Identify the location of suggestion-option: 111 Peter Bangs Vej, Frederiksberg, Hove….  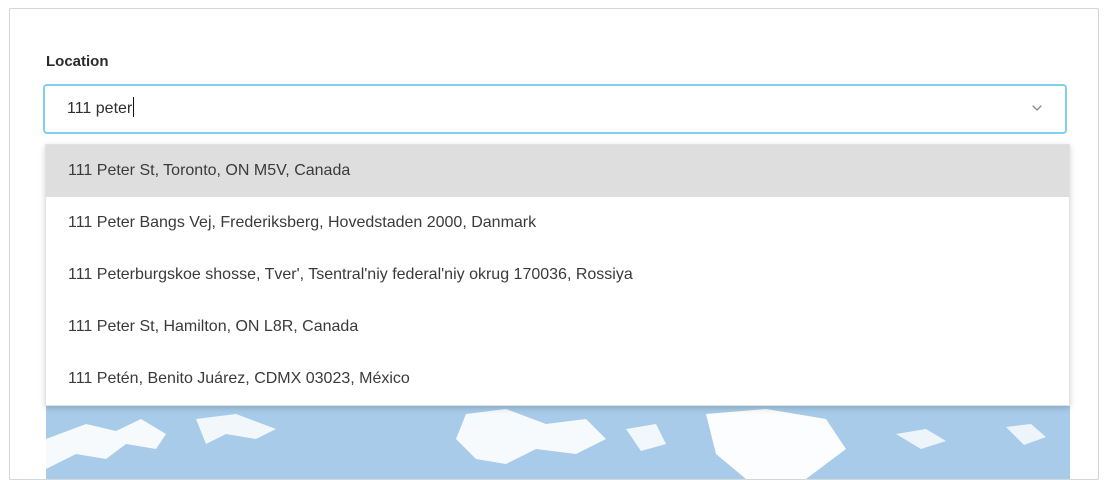
(557, 223).